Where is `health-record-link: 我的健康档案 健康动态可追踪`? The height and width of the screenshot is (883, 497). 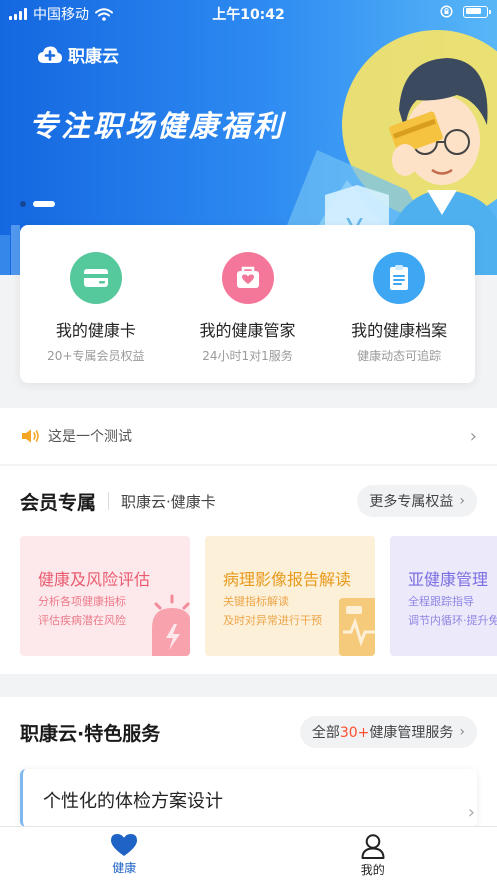
health-record-link: 我的健康档案 健康动态可追踪 is located at coordinates (399, 304).